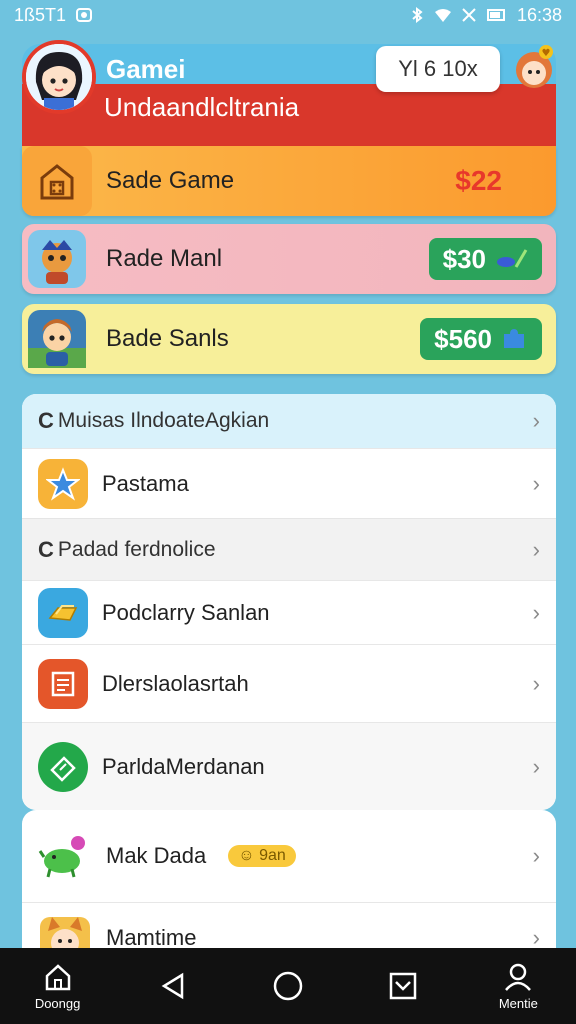  I want to click on header-subtitle: Undaandlcltrania, so click(202, 107).